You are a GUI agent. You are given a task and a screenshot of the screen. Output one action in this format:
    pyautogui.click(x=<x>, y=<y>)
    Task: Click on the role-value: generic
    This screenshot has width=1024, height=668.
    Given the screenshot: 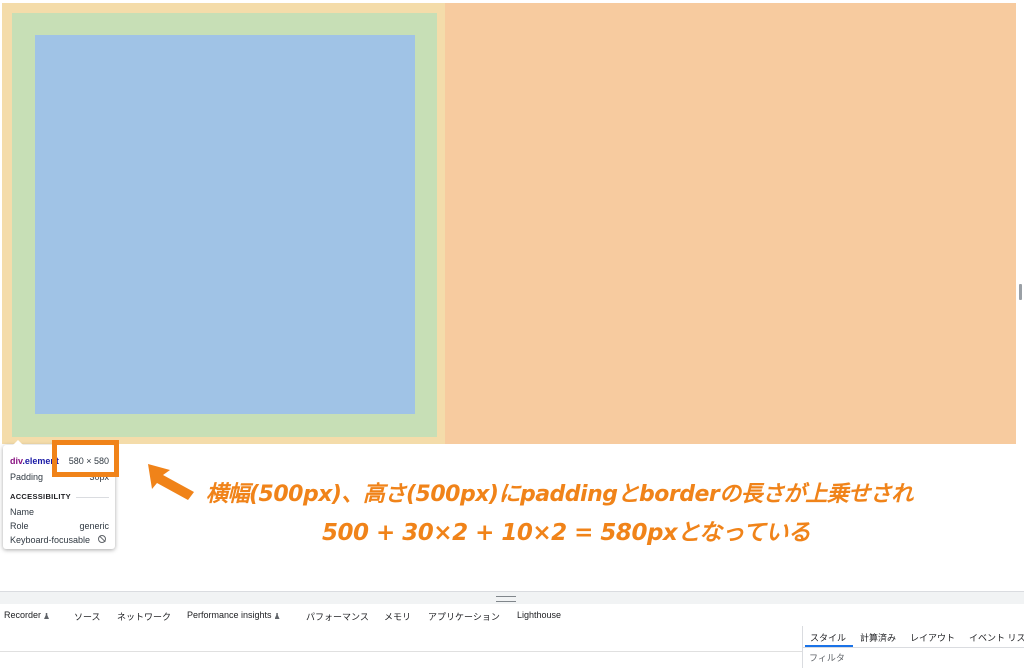 What is the action you would take?
    pyautogui.click(x=94, y=526)
    